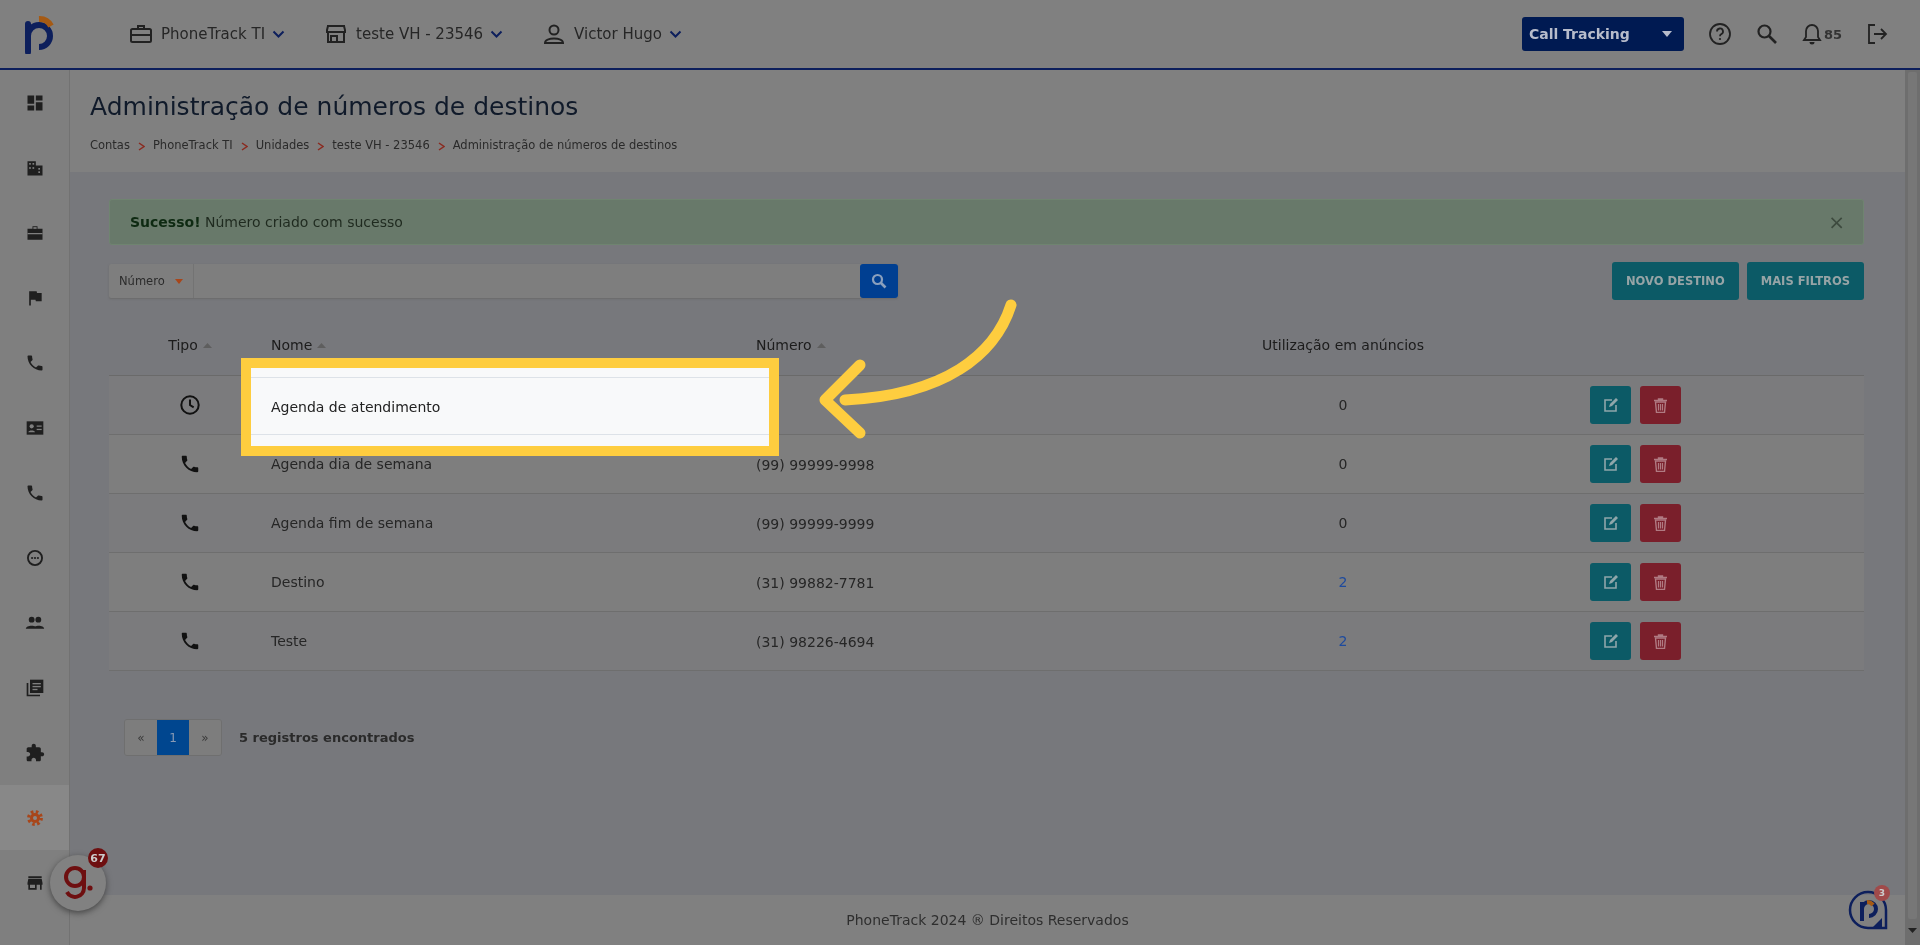 This screenshot has height=945, width=1920. I want to click on notification-badge: 3, so click(1882, 893).